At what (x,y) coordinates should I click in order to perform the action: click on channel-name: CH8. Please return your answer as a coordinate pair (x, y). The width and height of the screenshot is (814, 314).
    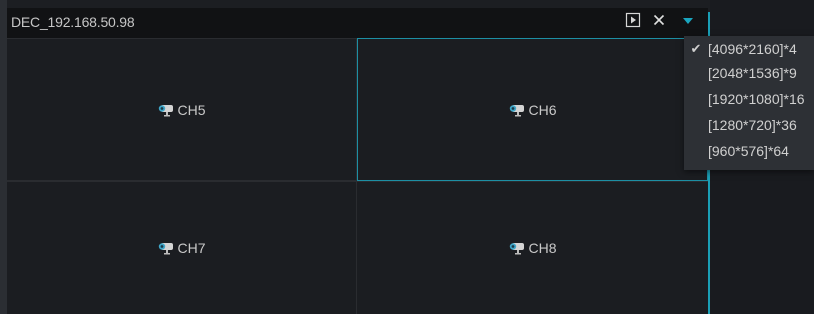
    Looking at the image, I should click on (542, 248).